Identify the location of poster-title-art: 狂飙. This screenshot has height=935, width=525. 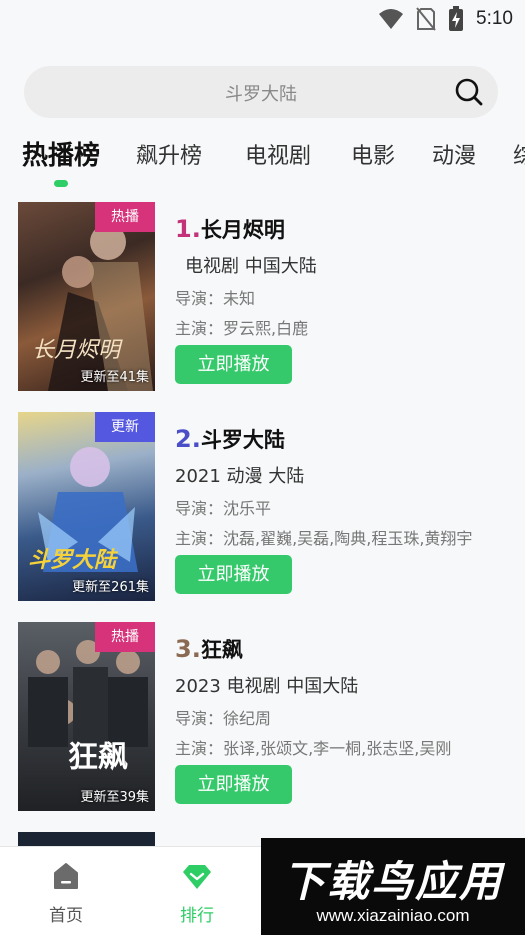
(98, 757).